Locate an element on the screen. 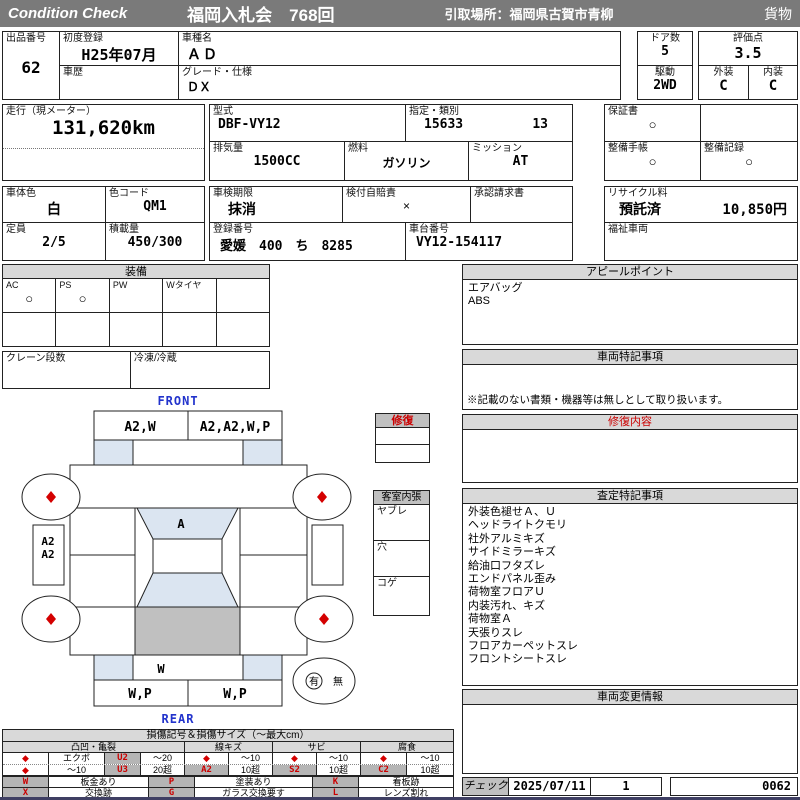 The height and width of the screenshot is (800, 800). insurance-cell: 検付自賠責 × is located at coordinates (407, 205).